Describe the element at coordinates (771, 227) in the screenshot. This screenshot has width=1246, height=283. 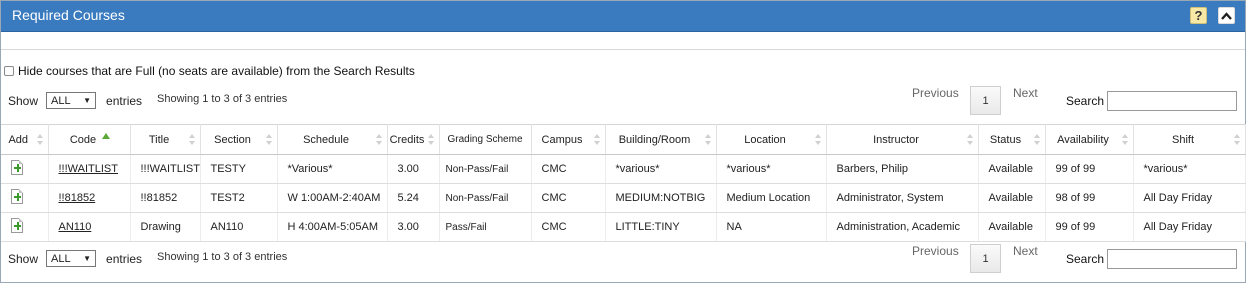
I see `course-location: NA` at that location.